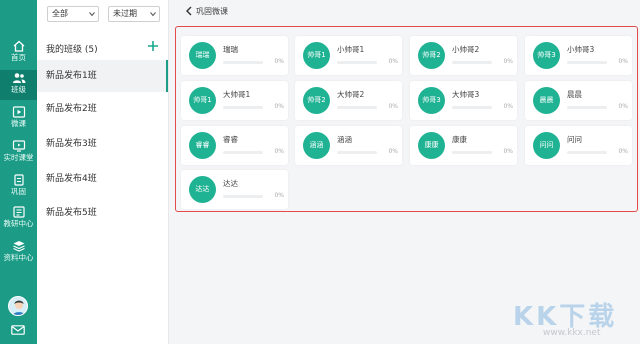 This screenshot has height=344, width=640. Describe the element at coordinates (234, 145) in the screenshot. I see `student-card: 睿睿 睿睿 0%` at that location.